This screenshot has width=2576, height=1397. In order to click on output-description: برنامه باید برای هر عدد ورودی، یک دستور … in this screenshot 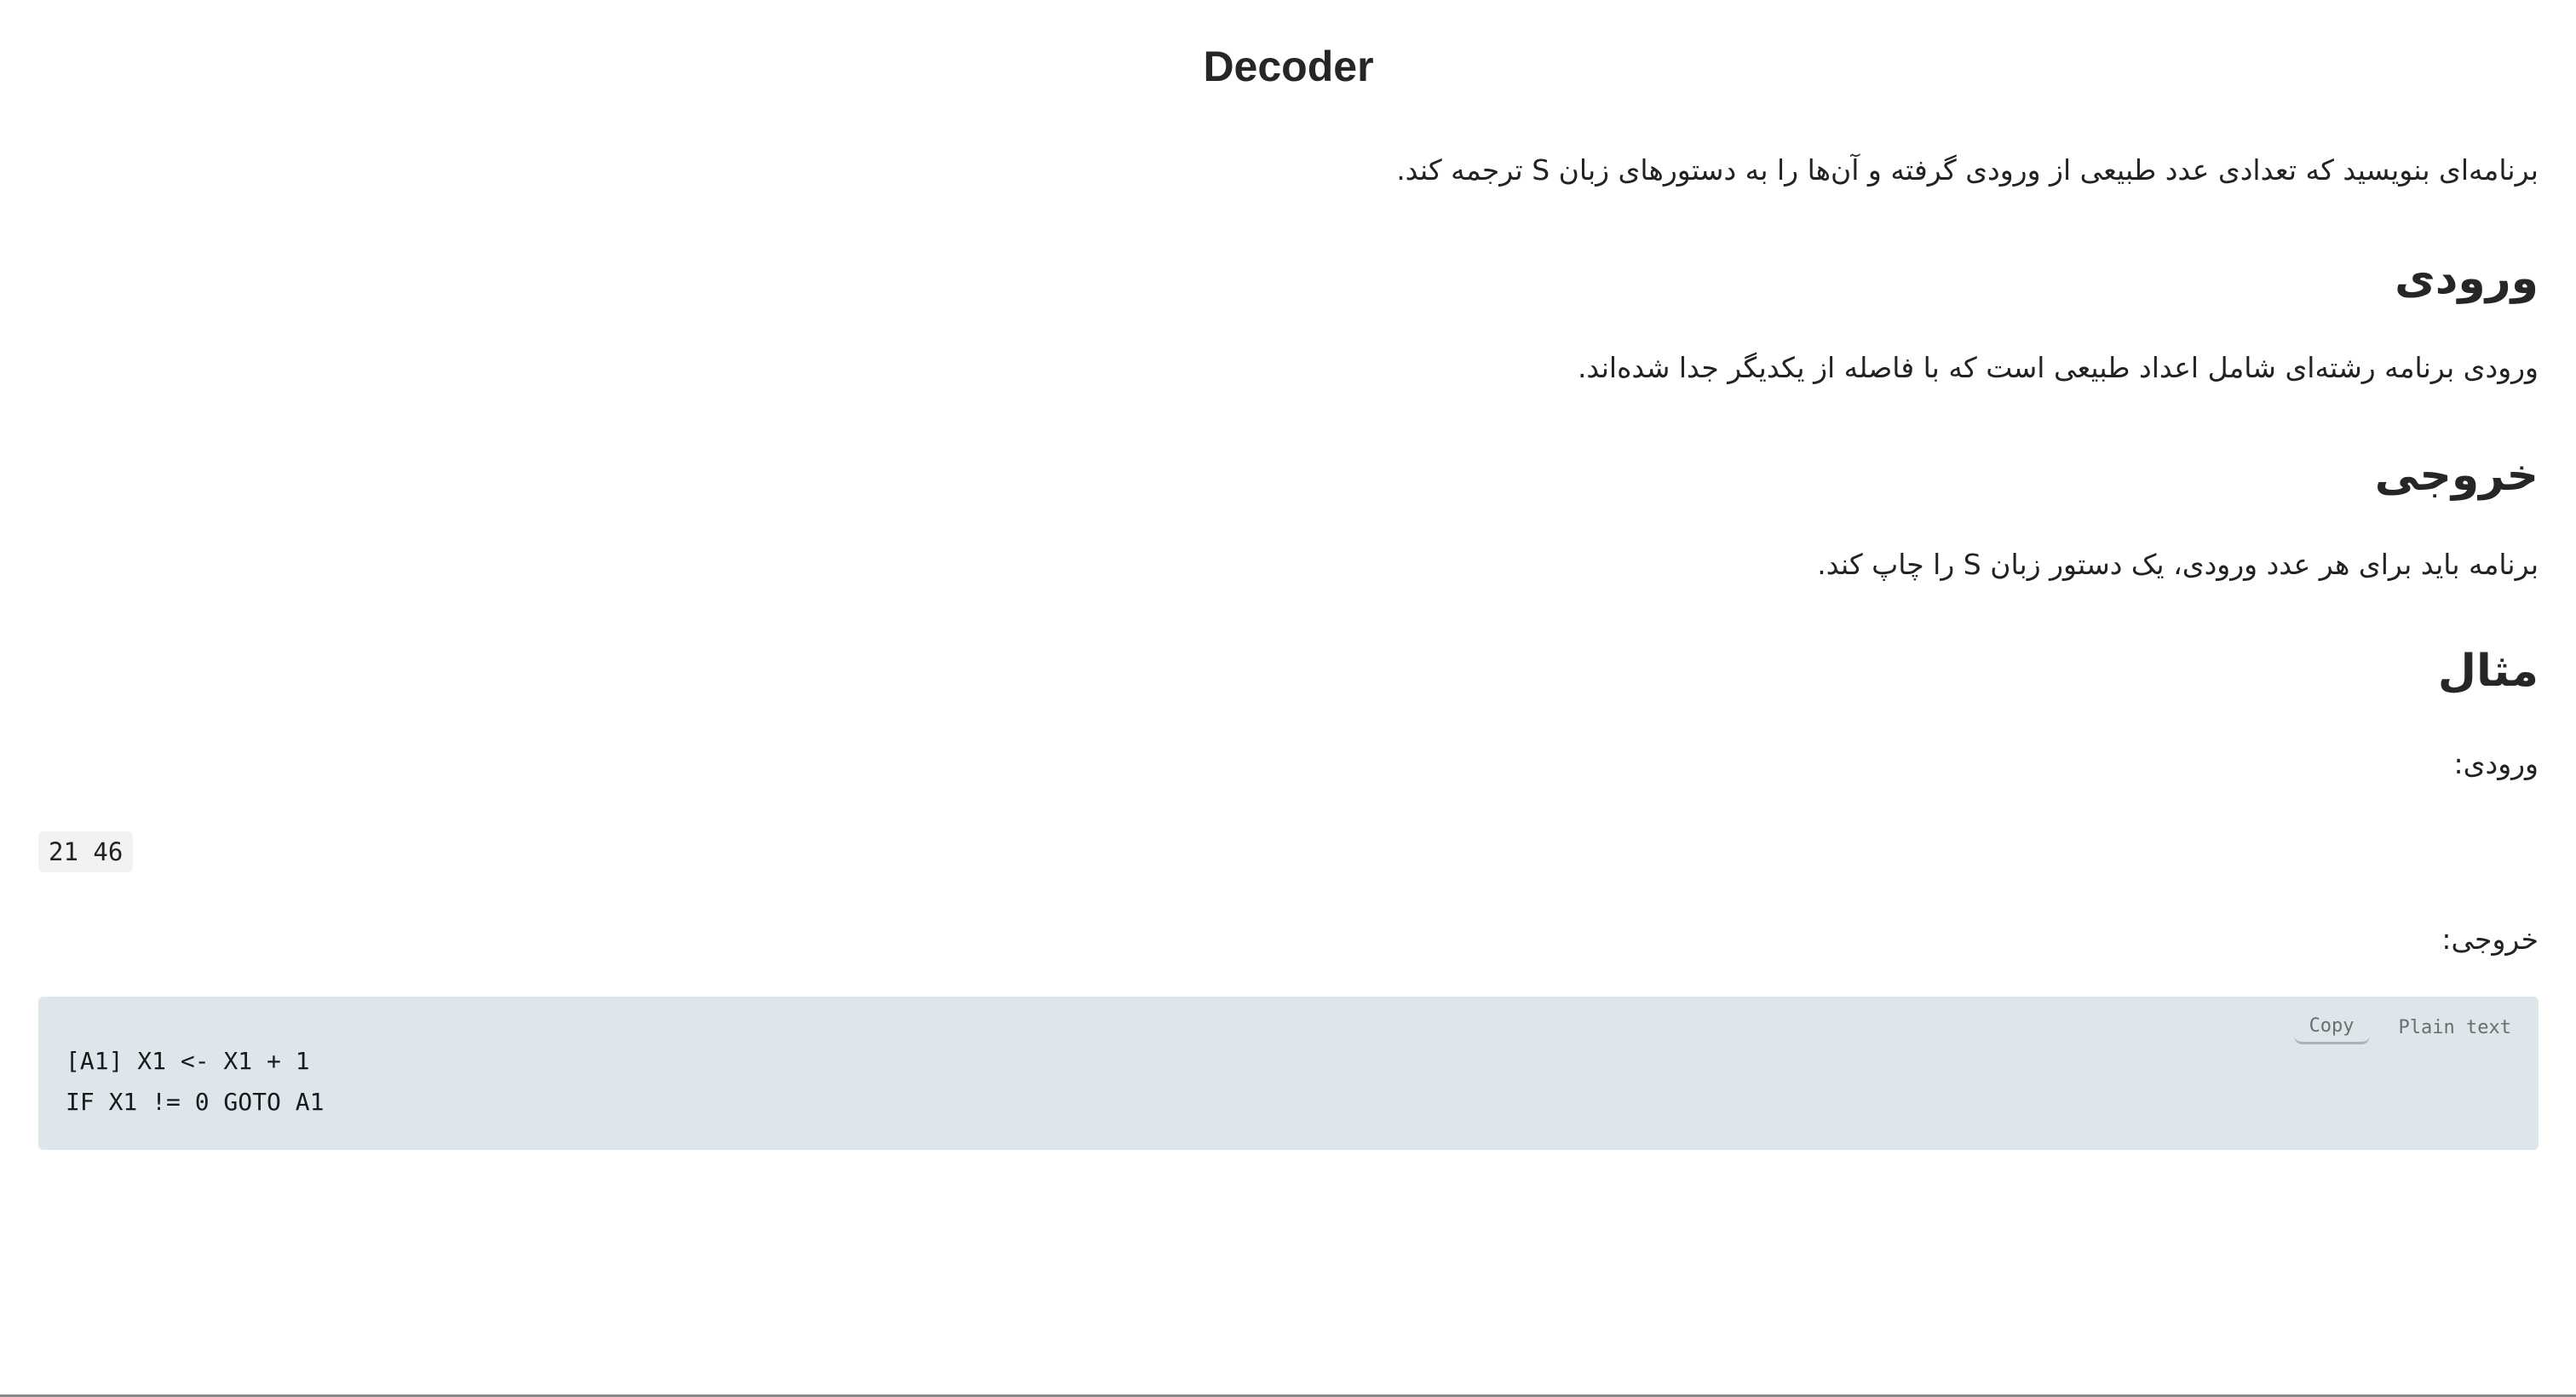, I will do `click(2178, 565)`.